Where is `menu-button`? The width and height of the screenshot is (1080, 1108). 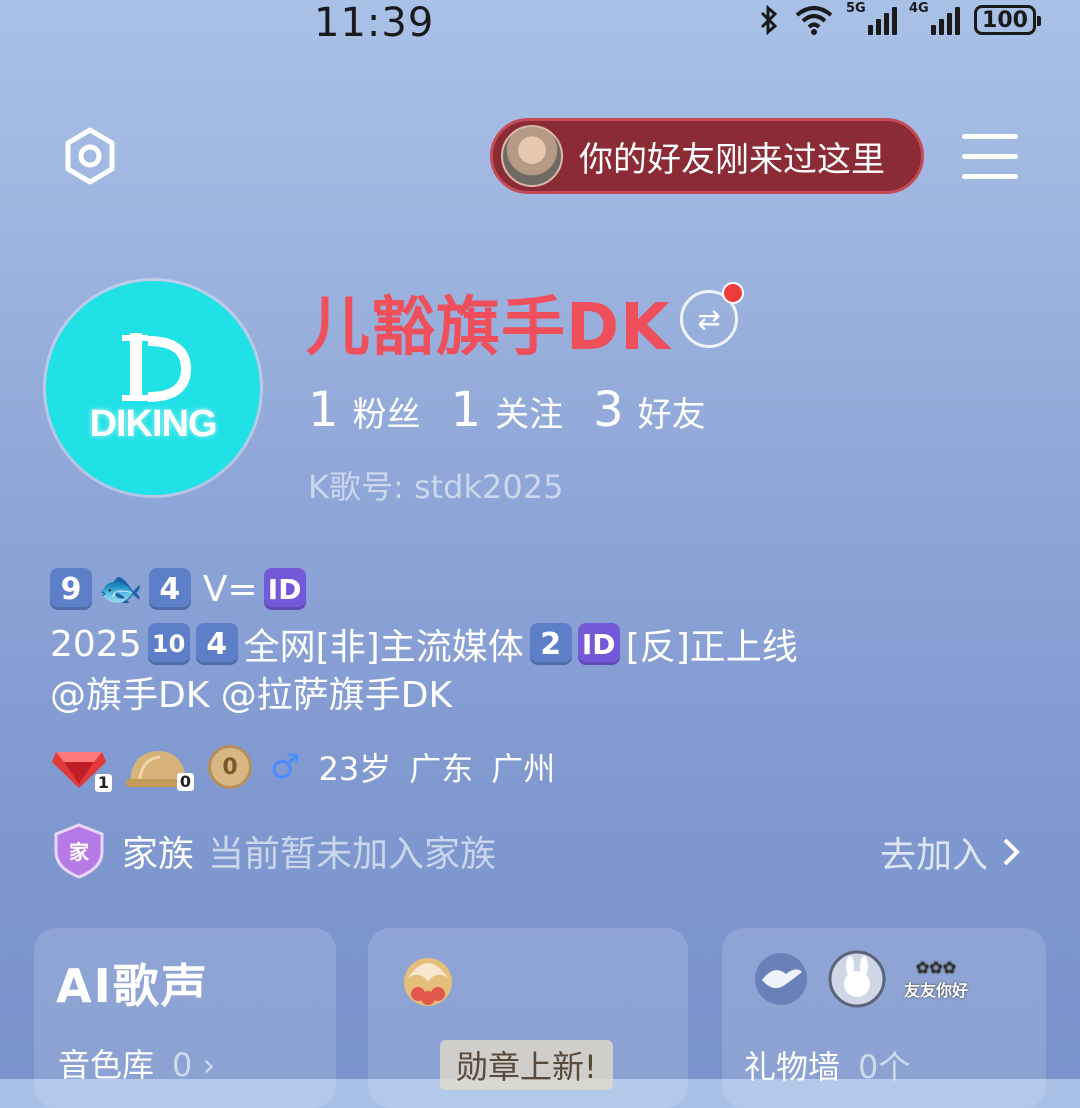
menu-button is located at coordinates (990, 157).